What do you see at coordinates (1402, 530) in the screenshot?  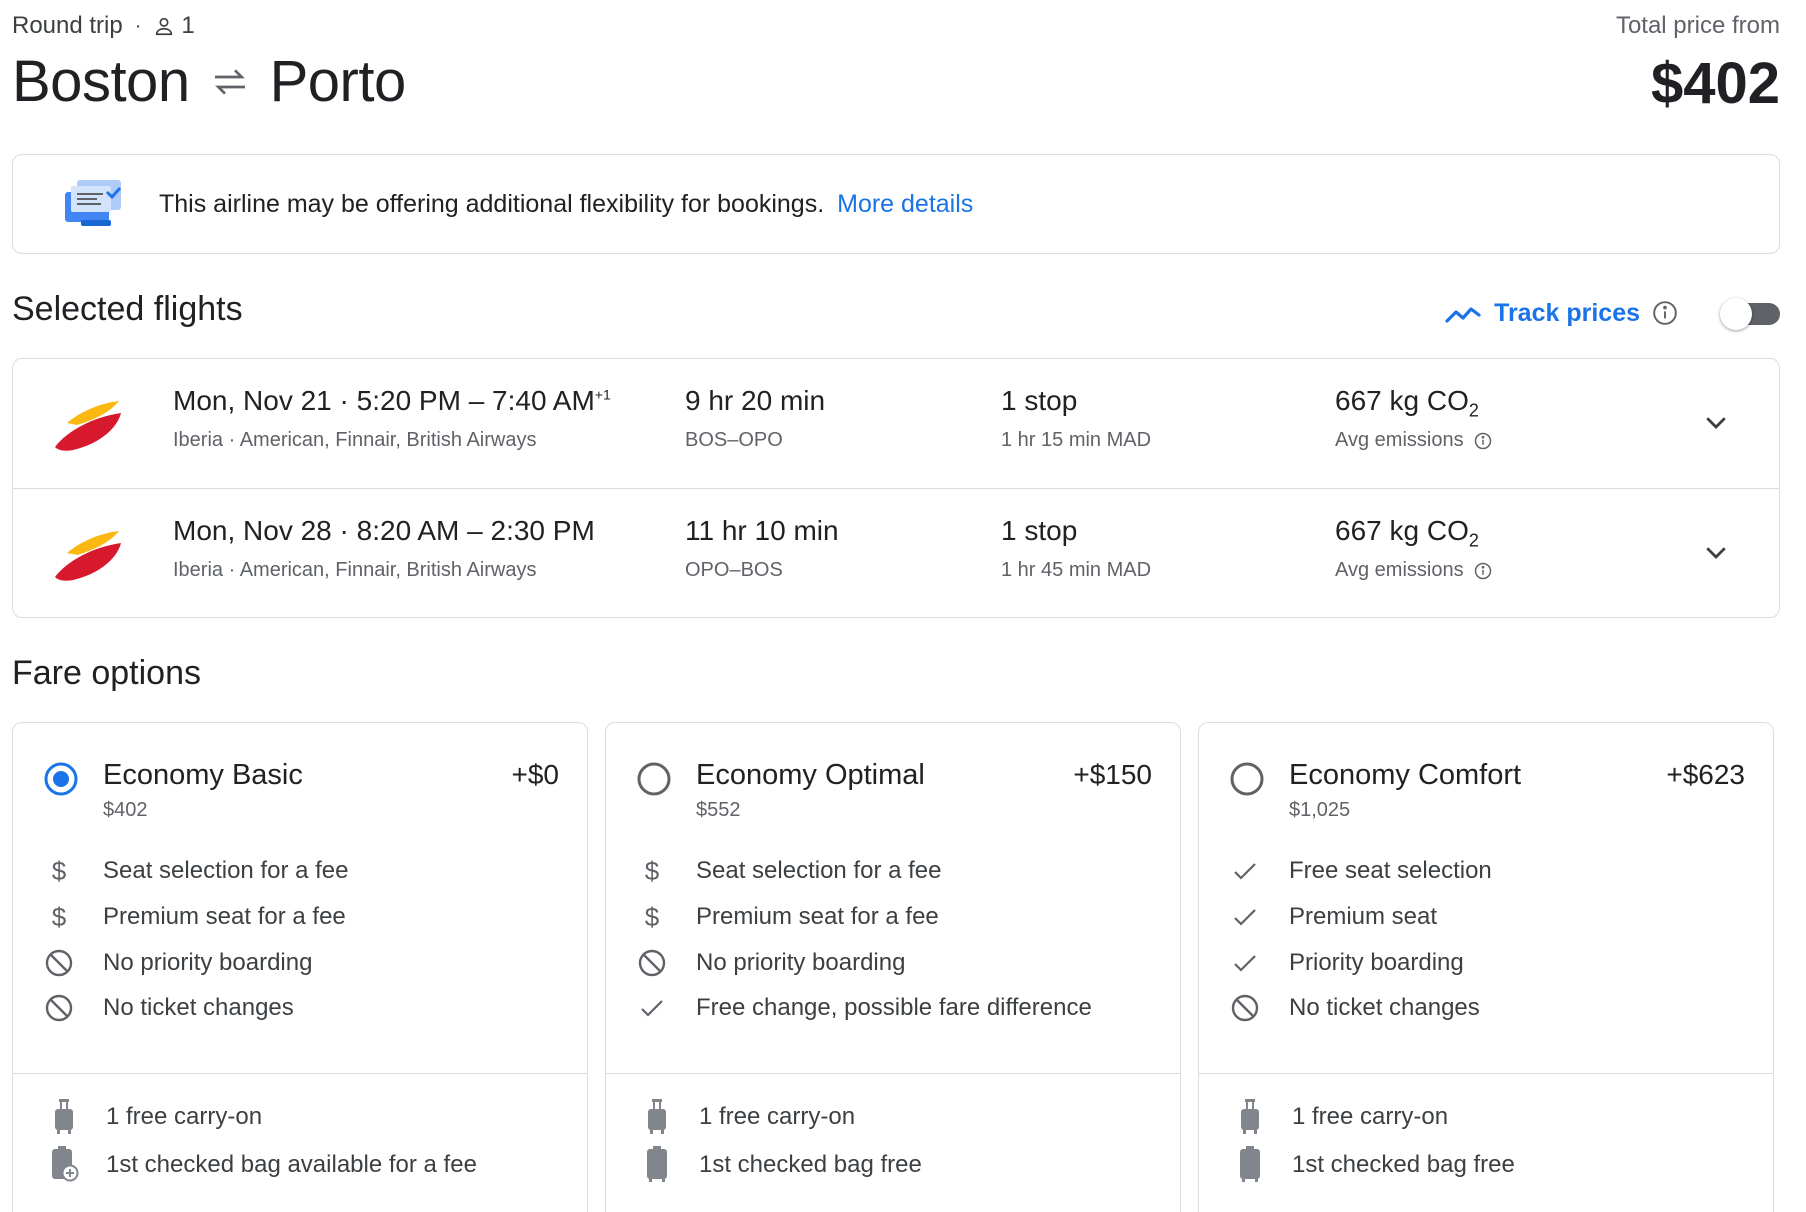 I see `co2-value: 667 kg CO` at bounding box center [1402, 530].